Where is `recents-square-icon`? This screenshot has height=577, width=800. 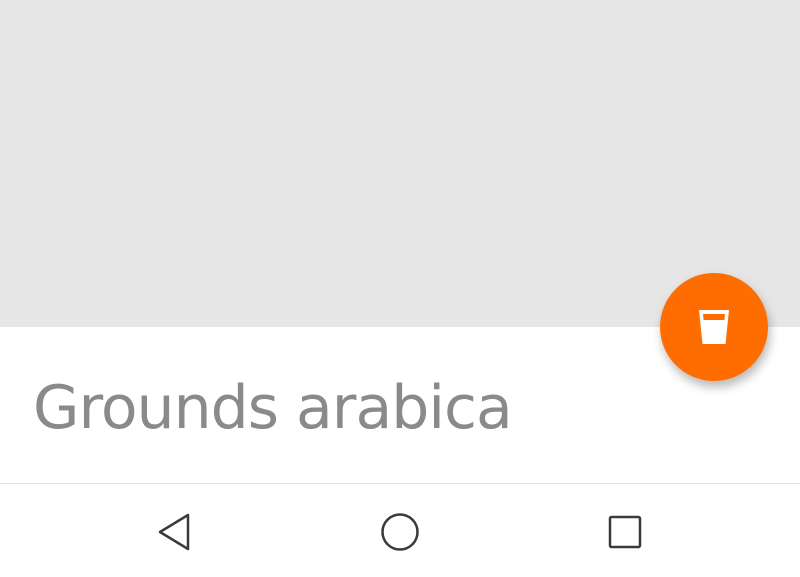 recents-square-icon is located at coordinates (625, 532).